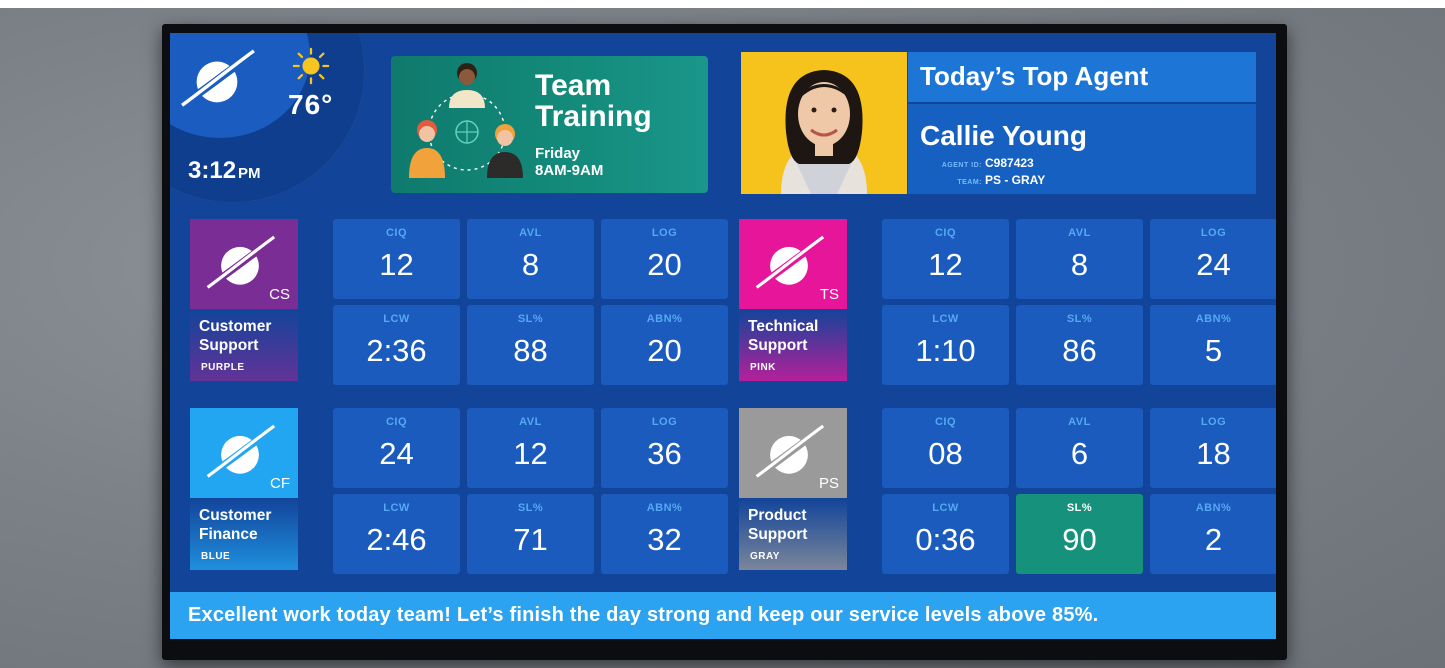  What do you see at coordinates (1079, 350) in the screenshot?
I see `metric-value: 86` at bounding box center [1079, 350].